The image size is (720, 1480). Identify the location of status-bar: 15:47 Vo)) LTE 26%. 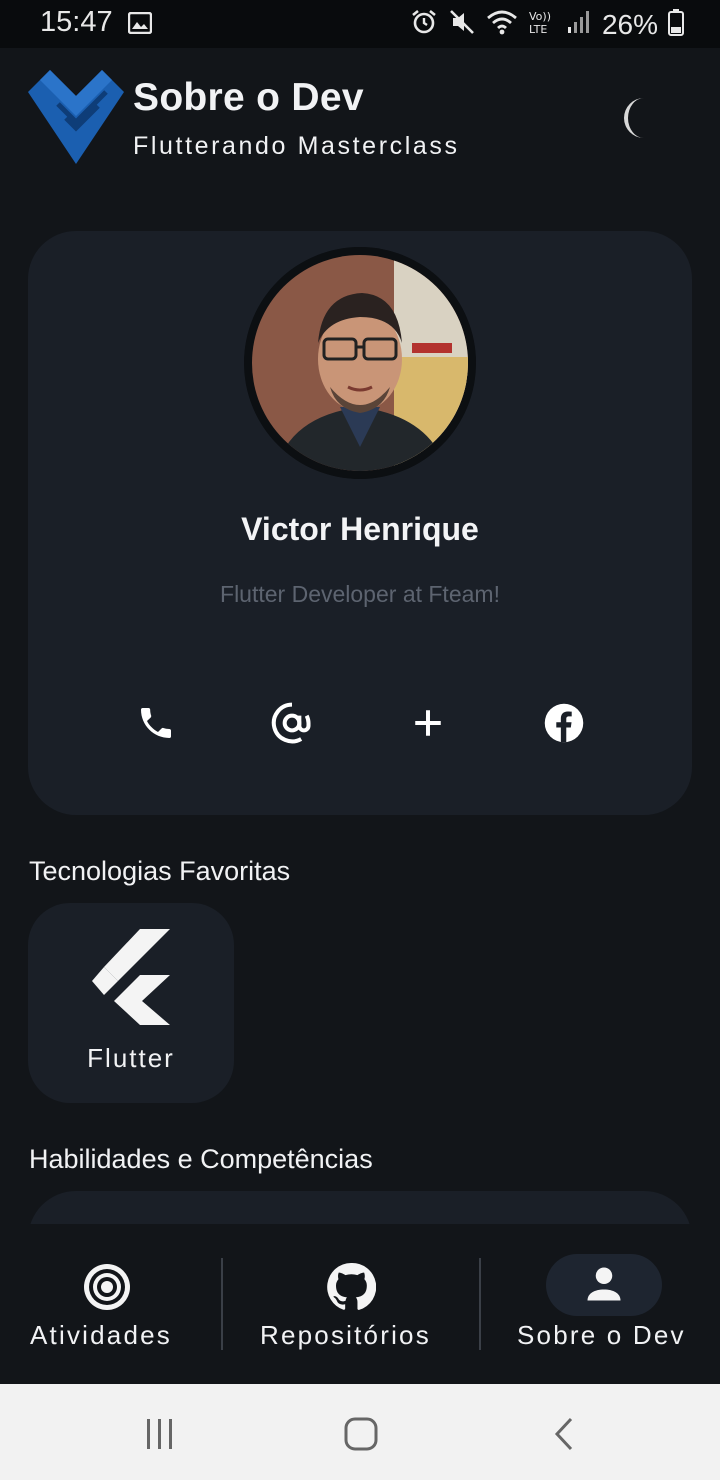
(360, 24).